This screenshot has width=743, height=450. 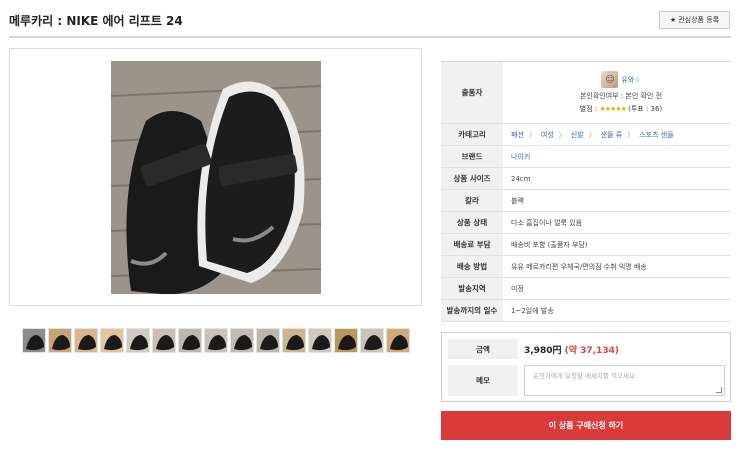 I want to click on product-main-image, so click(x=216, y=177).